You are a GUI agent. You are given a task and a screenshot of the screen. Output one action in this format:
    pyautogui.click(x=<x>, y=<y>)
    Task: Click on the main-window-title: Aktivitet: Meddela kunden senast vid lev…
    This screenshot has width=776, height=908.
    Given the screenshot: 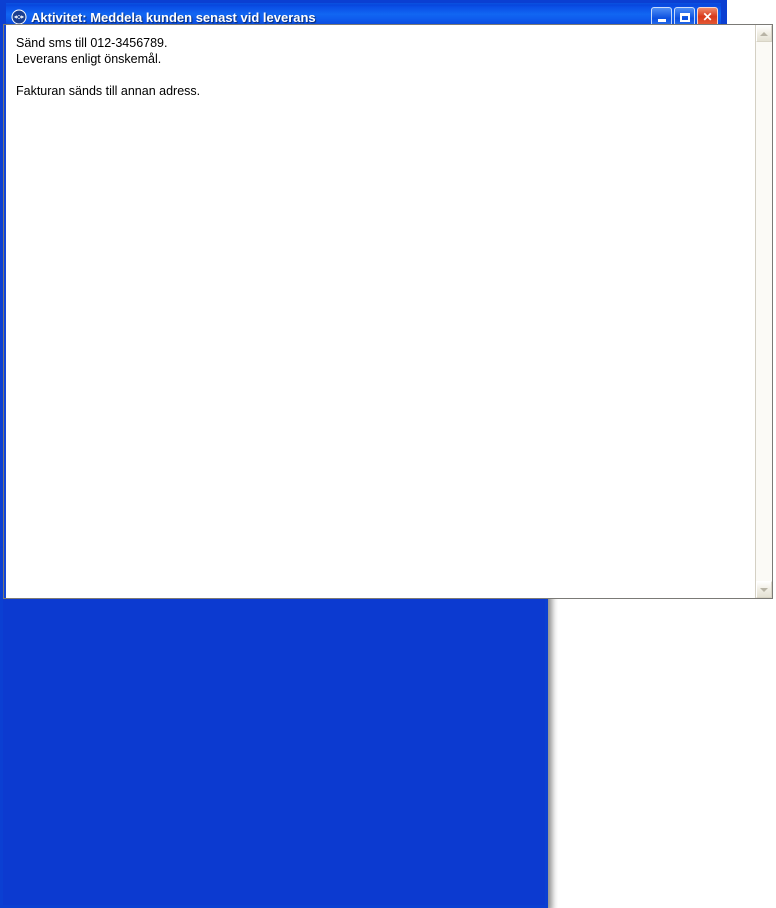 What is the action you would take?
    pyautogui.click(x=173, y=17)
    